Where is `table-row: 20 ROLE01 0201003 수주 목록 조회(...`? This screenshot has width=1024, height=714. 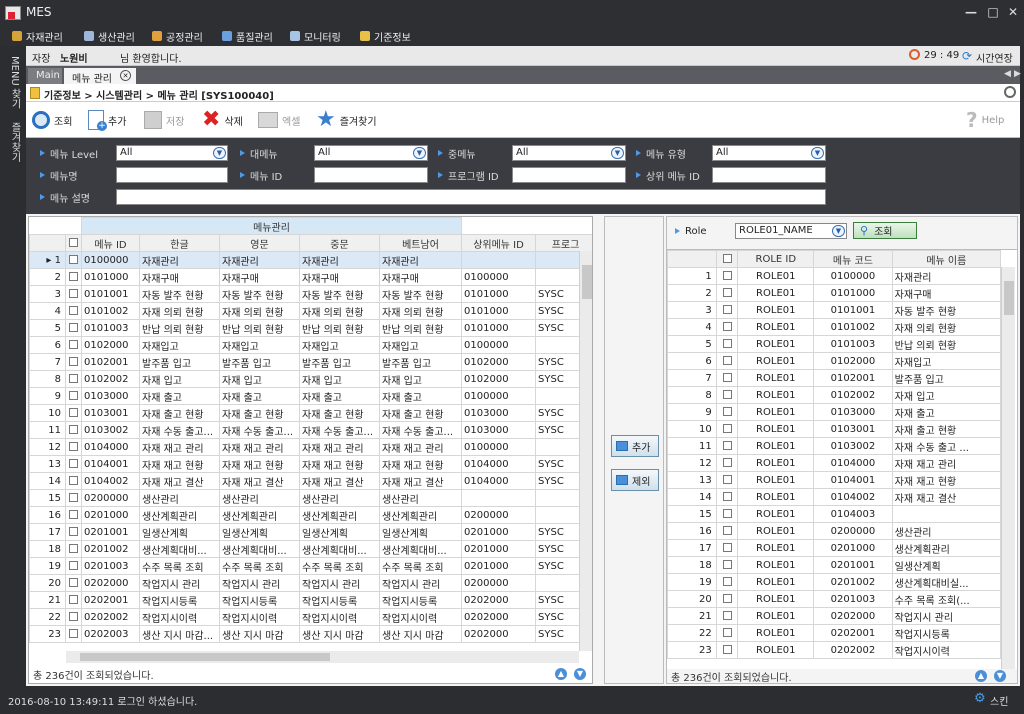 table-row: 20 ROLE01 0201003 수주 목록 조회(... is located at coordinates (834, 599).